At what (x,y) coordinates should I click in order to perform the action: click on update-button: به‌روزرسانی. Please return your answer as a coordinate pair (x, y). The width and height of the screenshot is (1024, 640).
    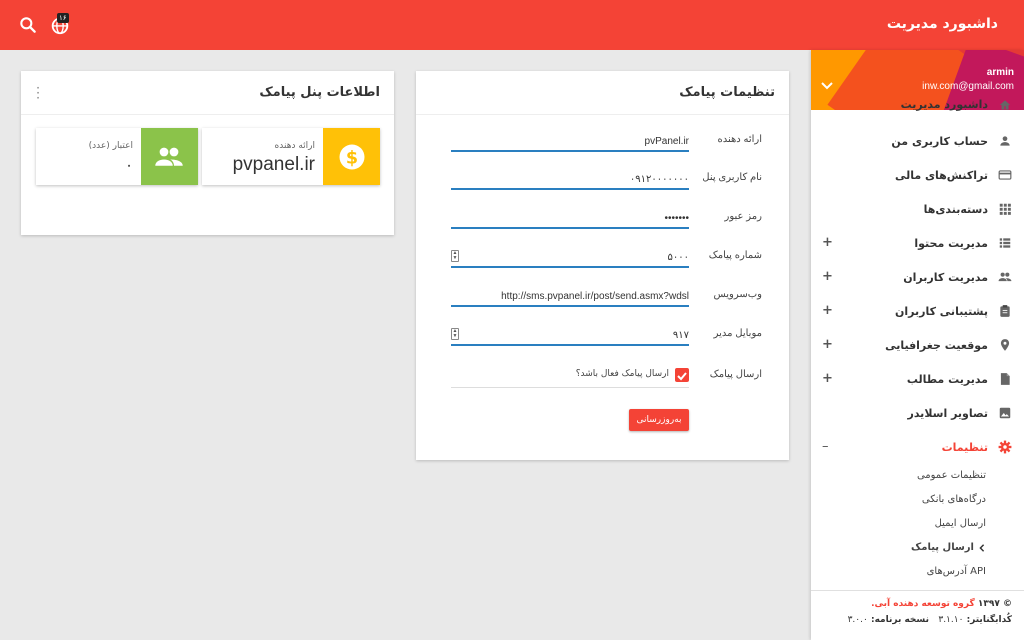
    Looking at the image, I should click on (659, 420).